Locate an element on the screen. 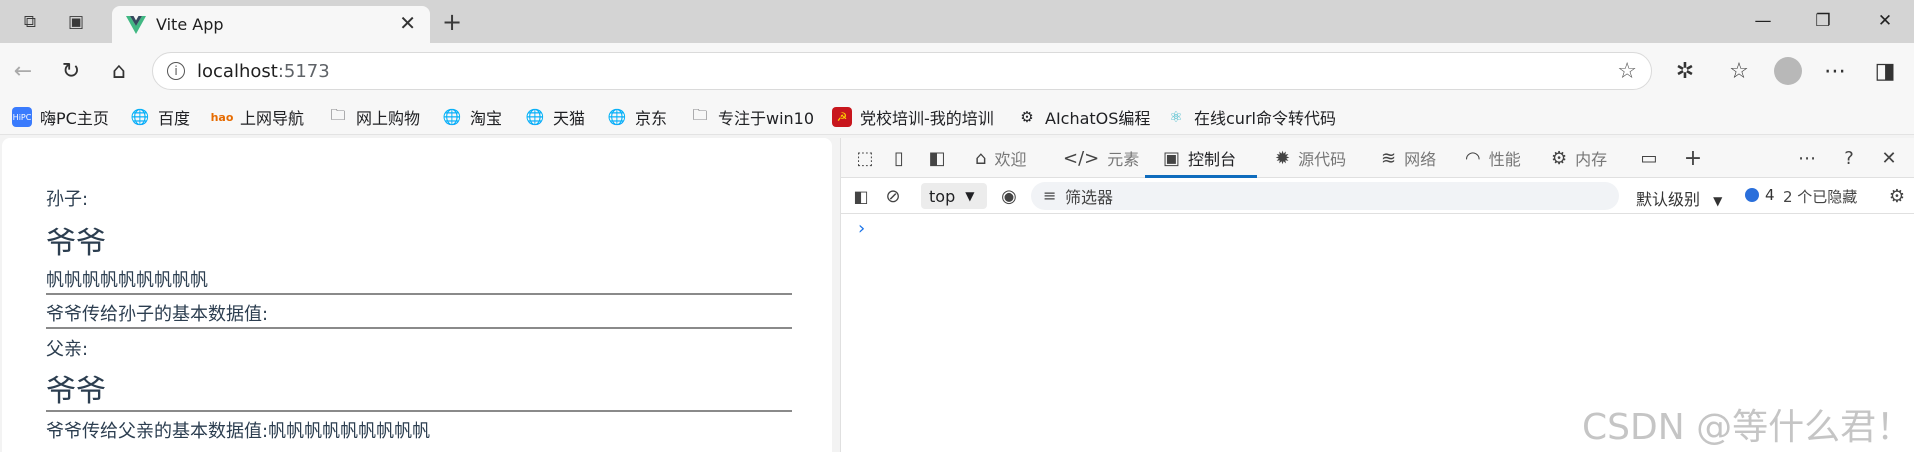  tab-sources: ✹ 源代码 is located at coordinates (1310, 158).